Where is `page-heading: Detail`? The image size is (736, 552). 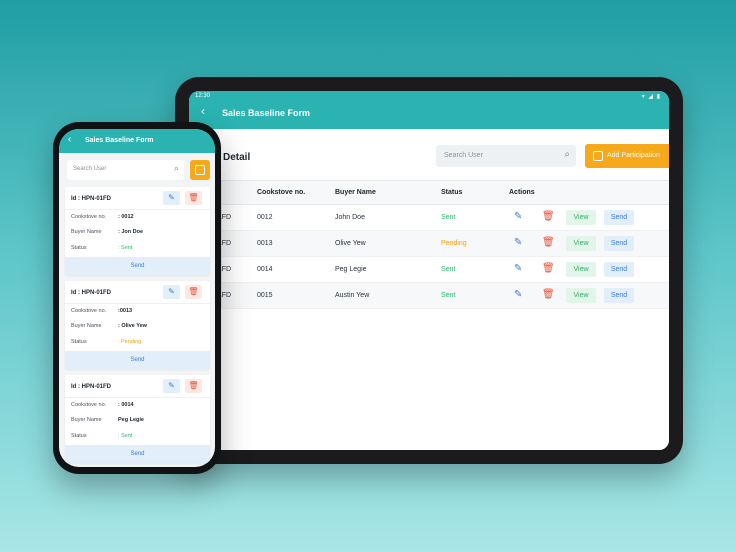
page-heading: Detail is located at coordinates (237, 157).